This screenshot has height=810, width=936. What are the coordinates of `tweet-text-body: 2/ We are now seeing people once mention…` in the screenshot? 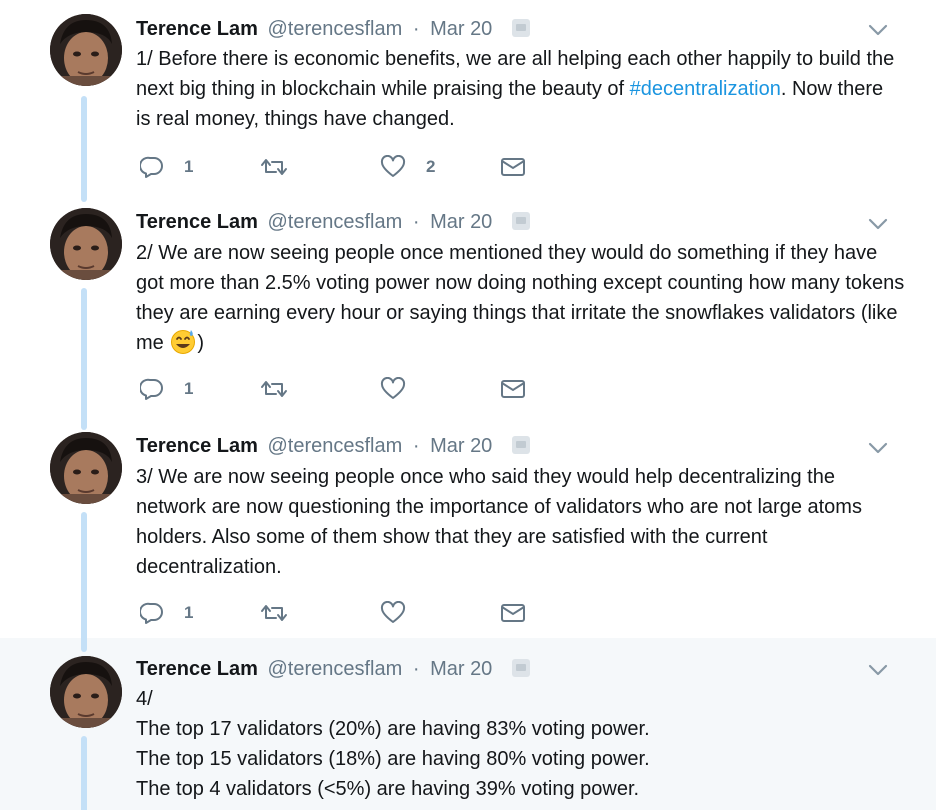 It's located at (520, 298).